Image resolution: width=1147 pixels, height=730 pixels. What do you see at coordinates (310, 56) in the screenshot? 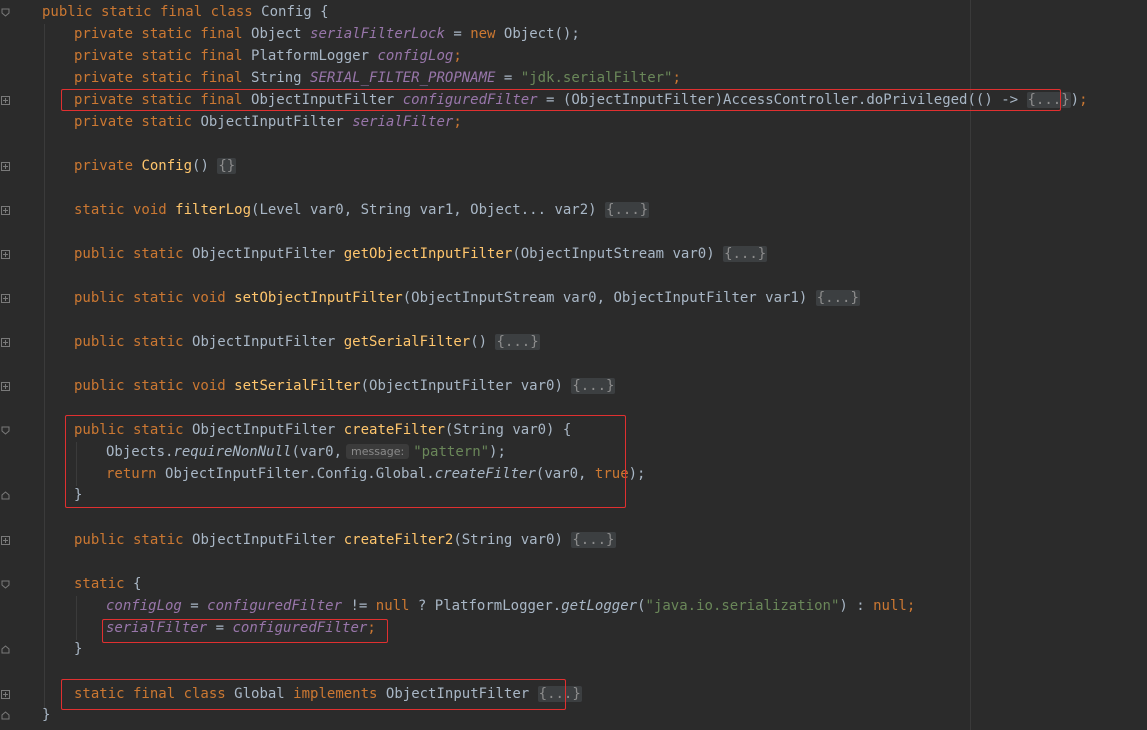
I see `type-name: PlatformLogger` at bounding box center [310, 56].